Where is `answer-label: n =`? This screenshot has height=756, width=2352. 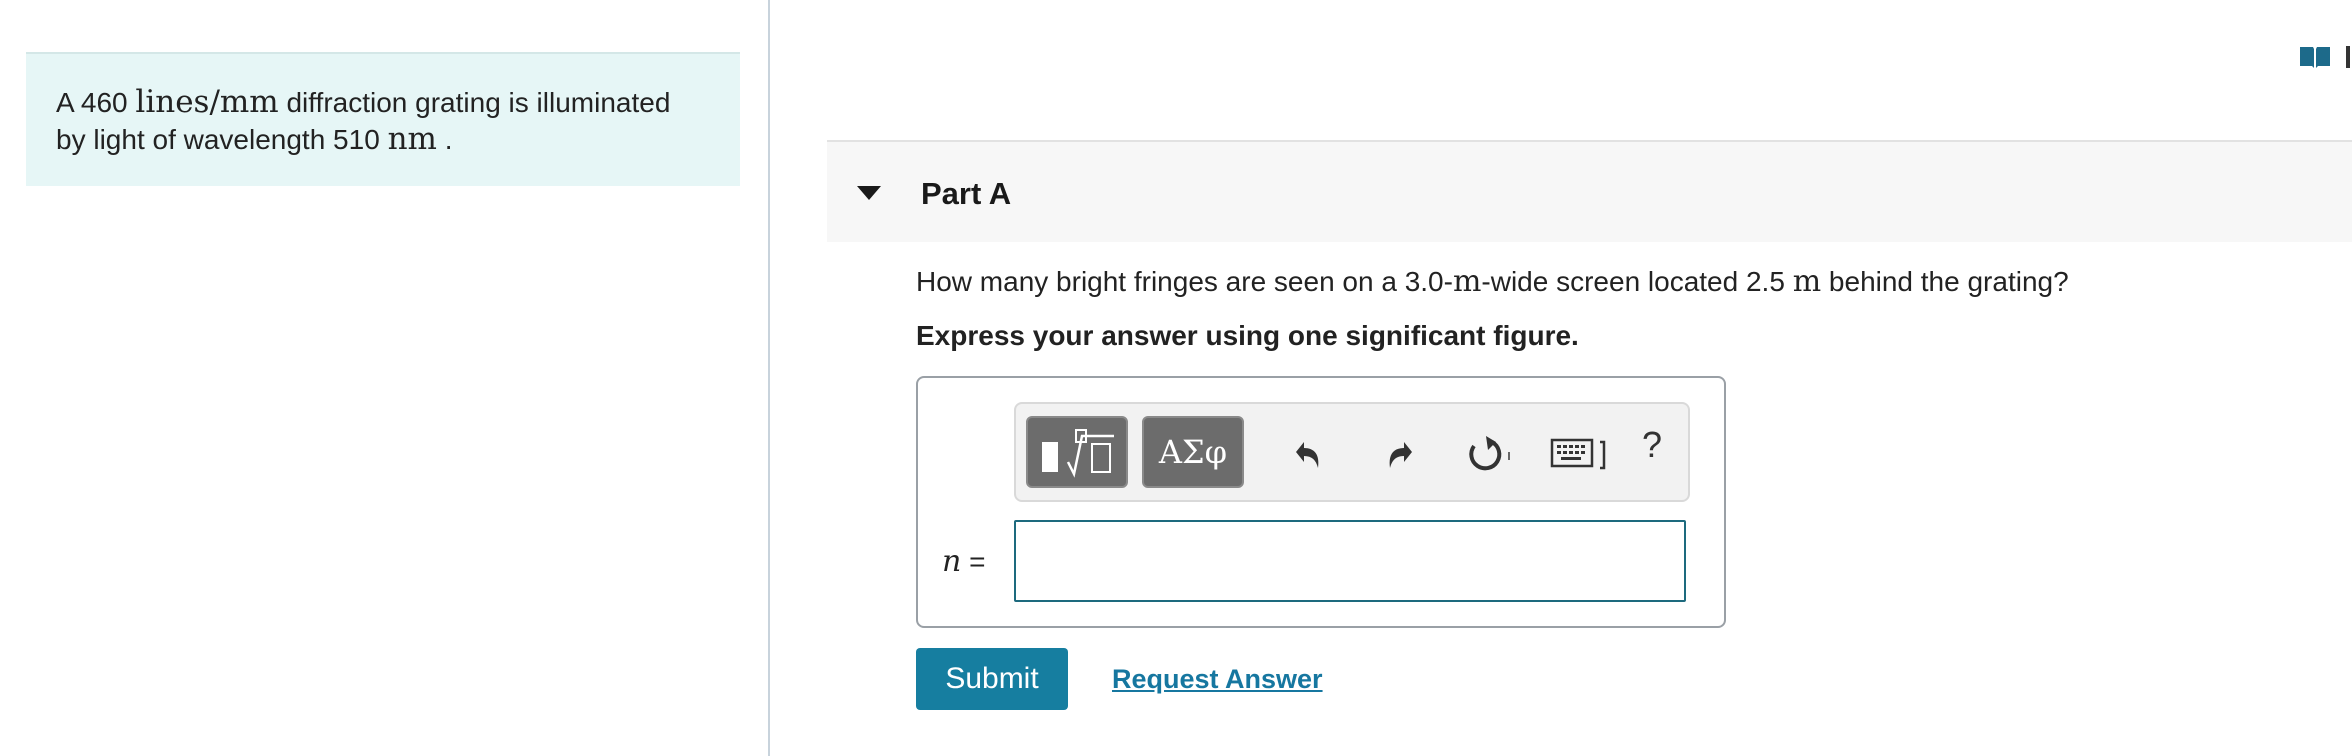
answer-label: n = is located at coordinates (963, 561).